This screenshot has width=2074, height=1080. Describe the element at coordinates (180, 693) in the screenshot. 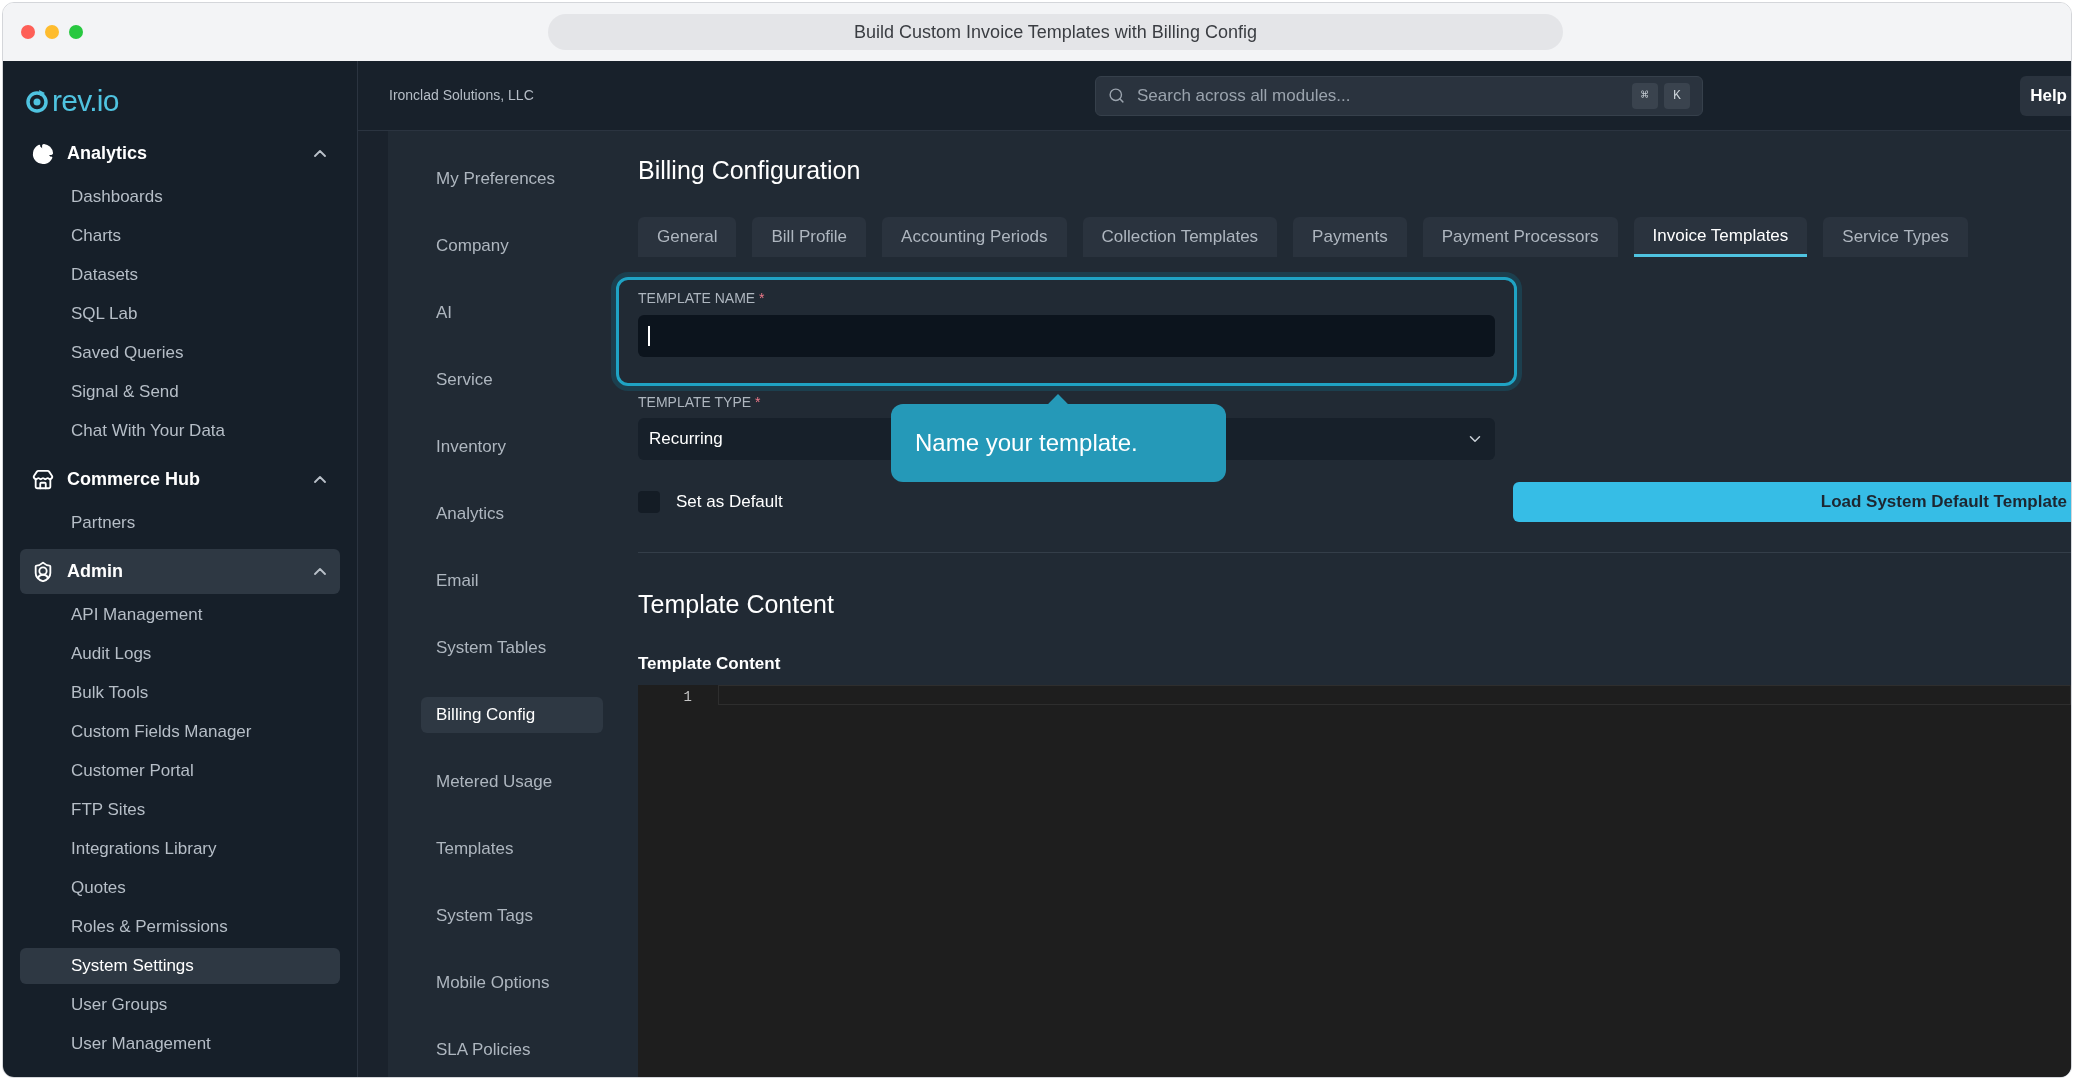

I see `sidebar-item: Bulk Tools` at that location.